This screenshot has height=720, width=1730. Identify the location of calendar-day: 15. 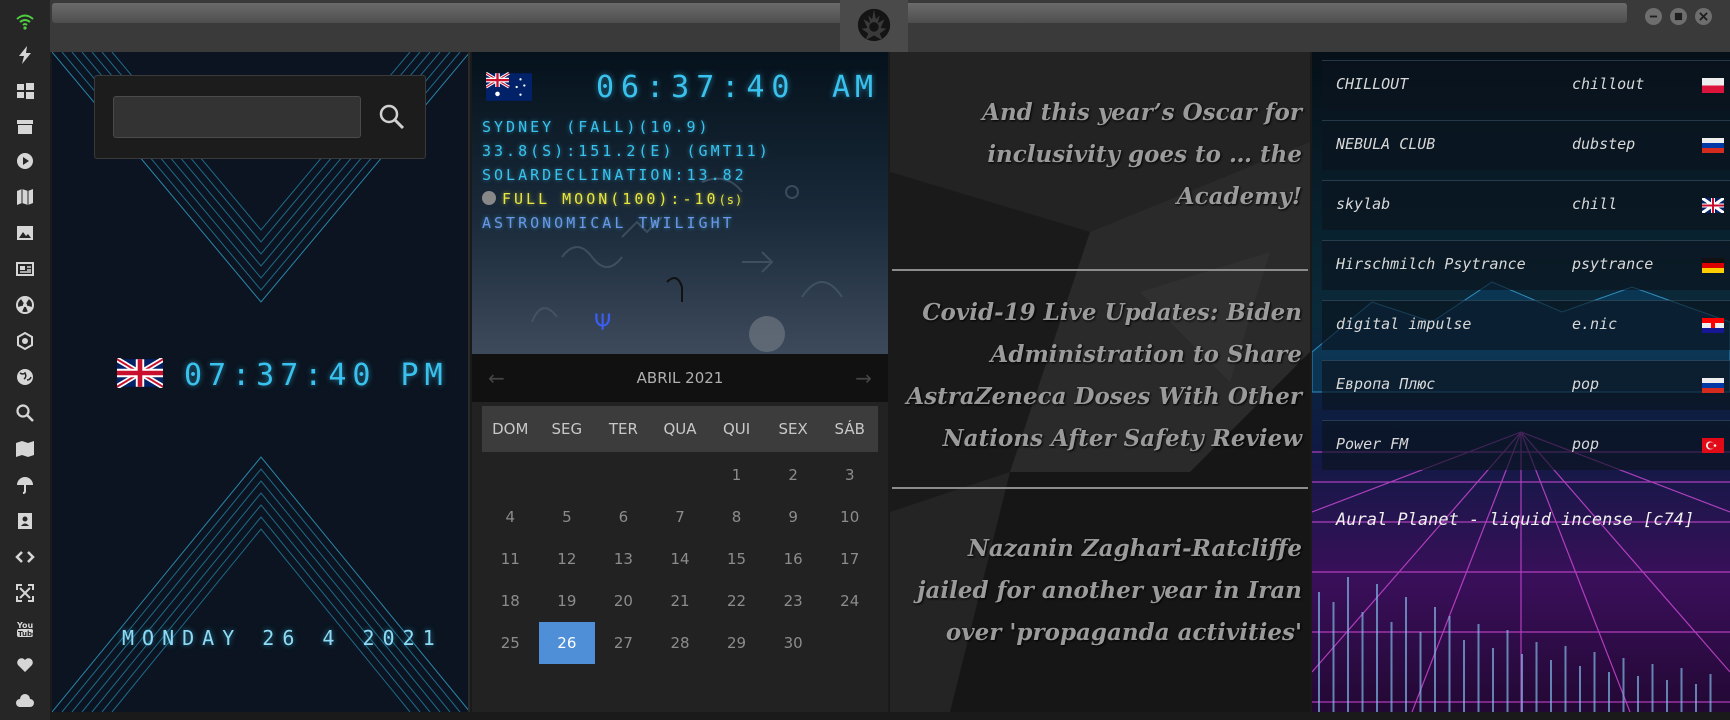
(736, 559).